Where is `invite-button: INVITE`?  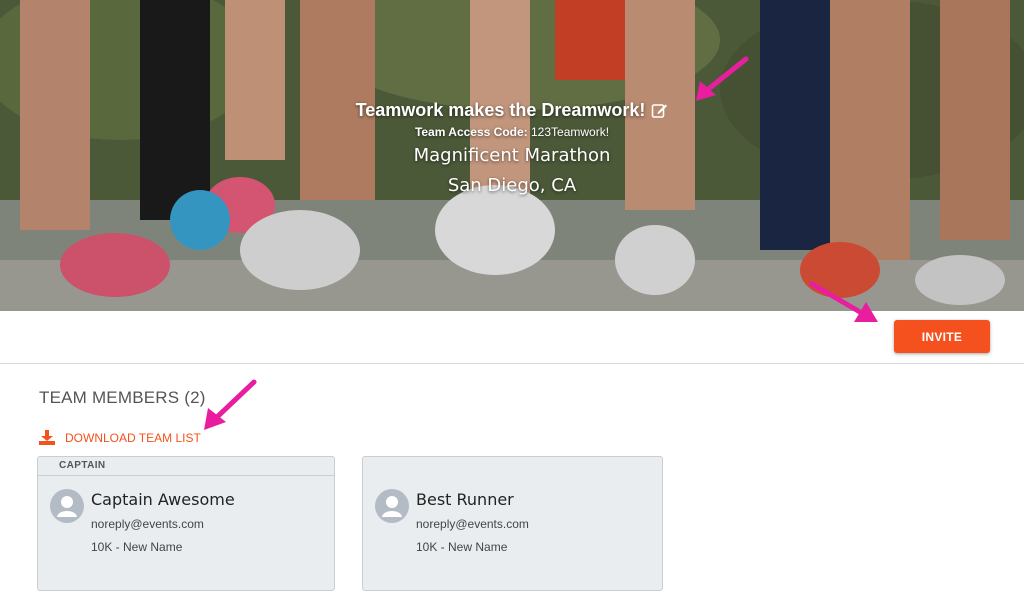 invite-button: INVITE is located at coordinates (942, 336).